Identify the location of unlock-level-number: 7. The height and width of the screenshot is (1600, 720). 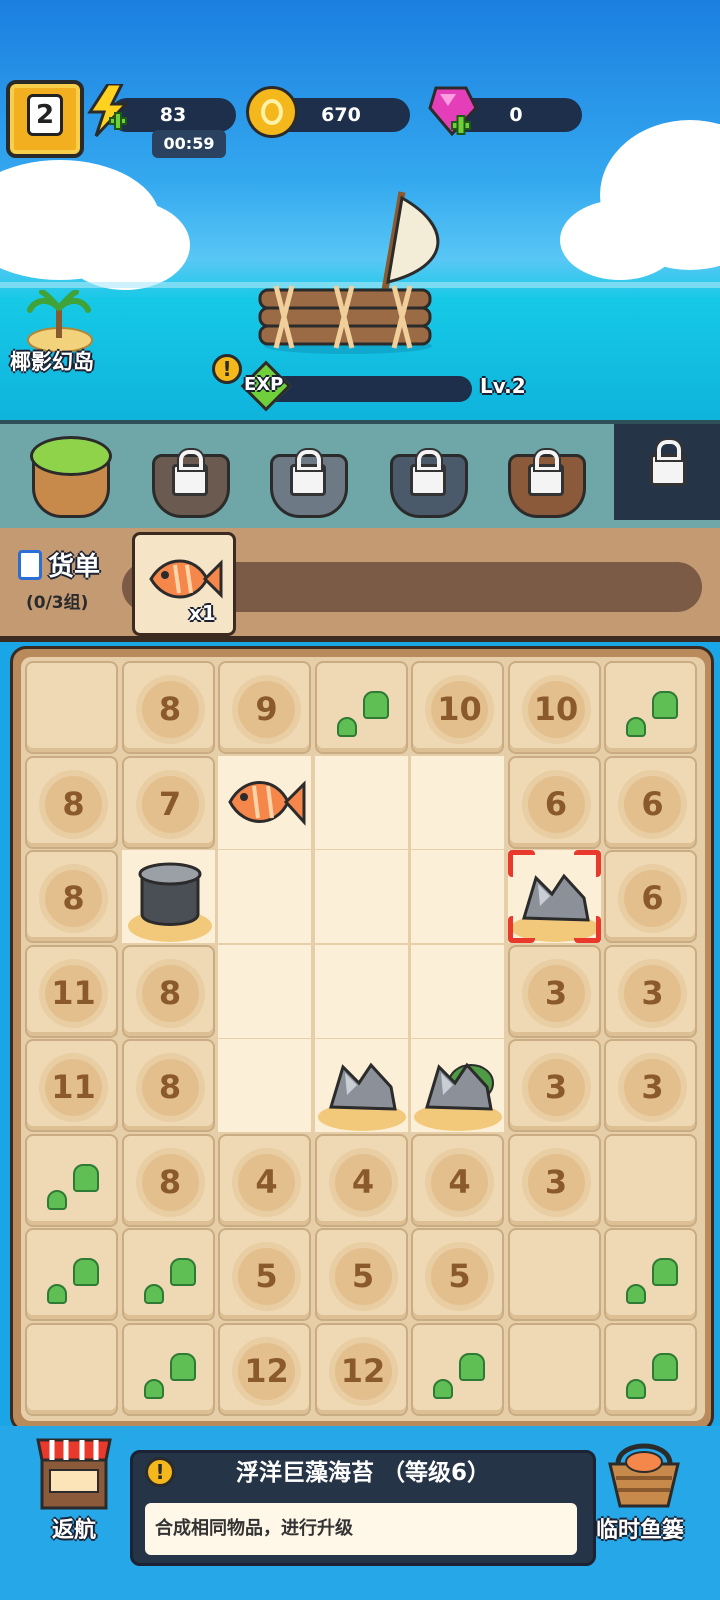
(170, 803).